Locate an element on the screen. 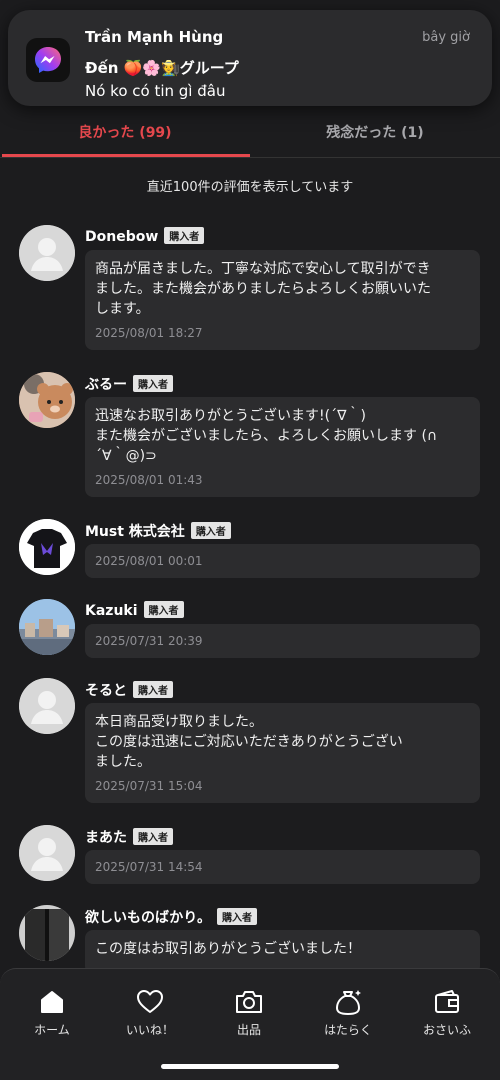 This screenshot has width=500, height=1080. nav-label: はたらく is located at coordinates (348, 1030).